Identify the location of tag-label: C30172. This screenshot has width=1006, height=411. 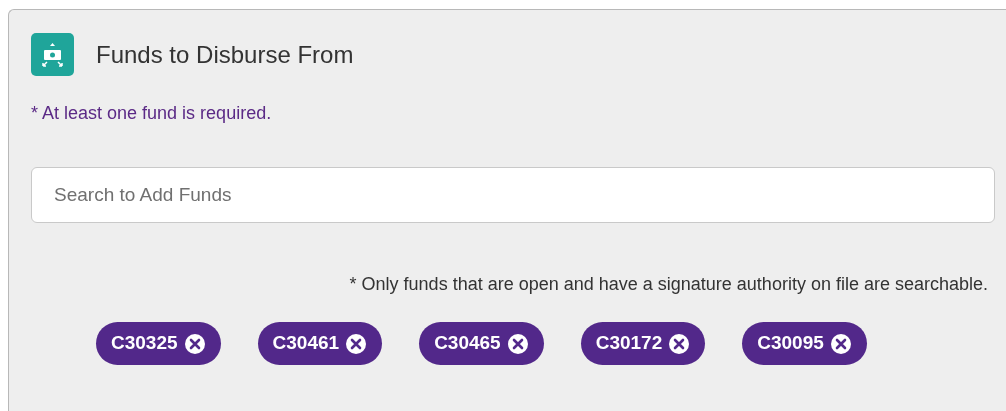
(629, 343).